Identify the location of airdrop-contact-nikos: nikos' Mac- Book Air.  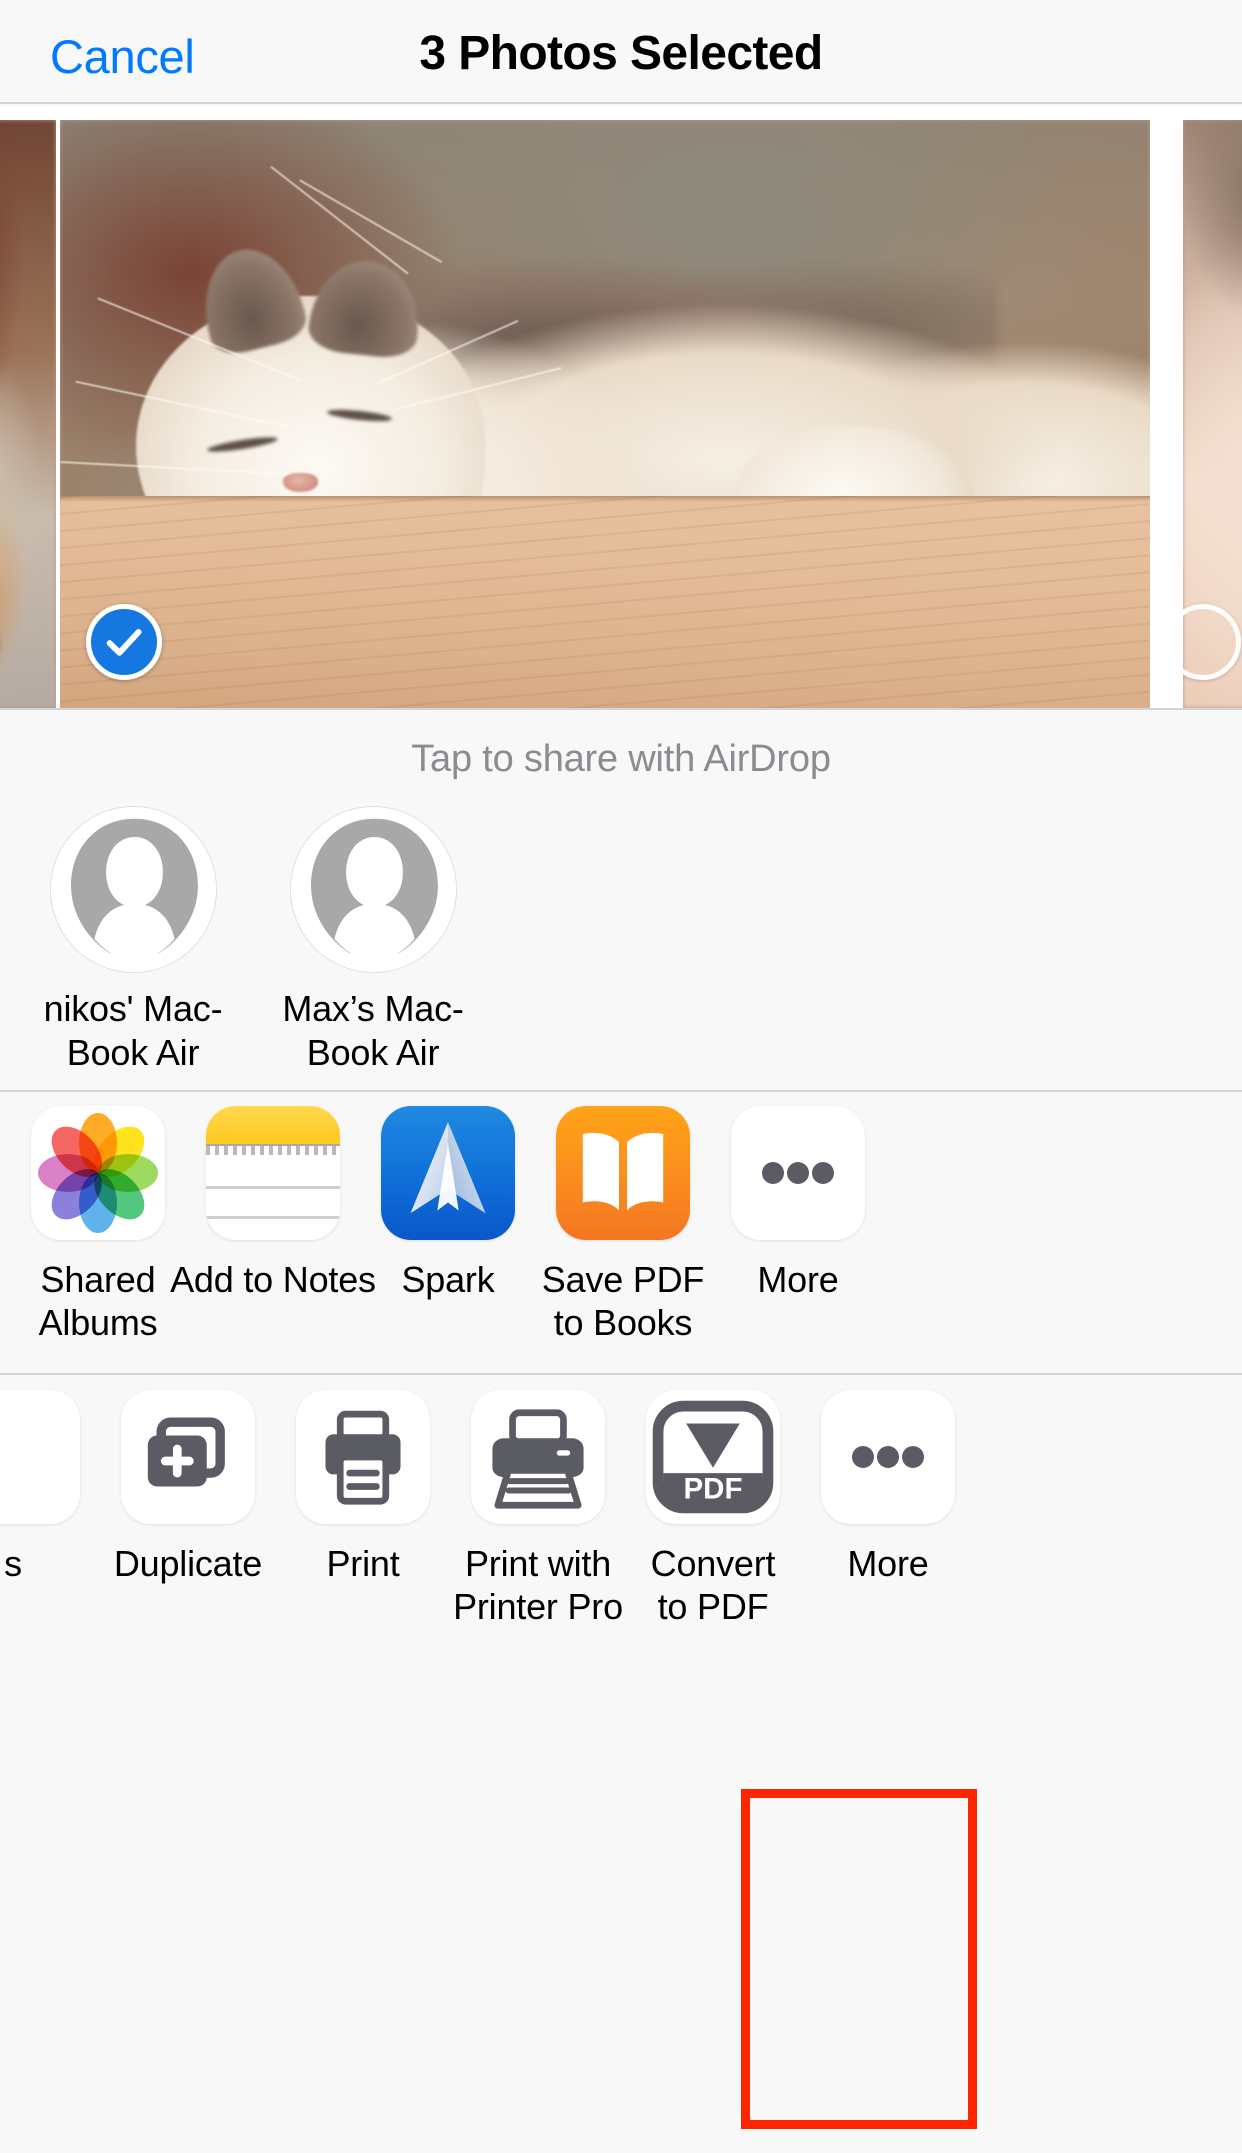
(133, 940).